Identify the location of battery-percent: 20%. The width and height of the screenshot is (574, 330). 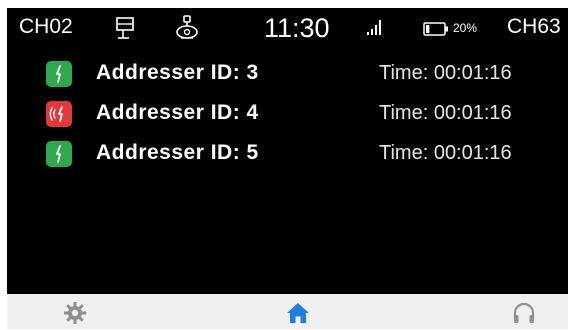
(465, 28).